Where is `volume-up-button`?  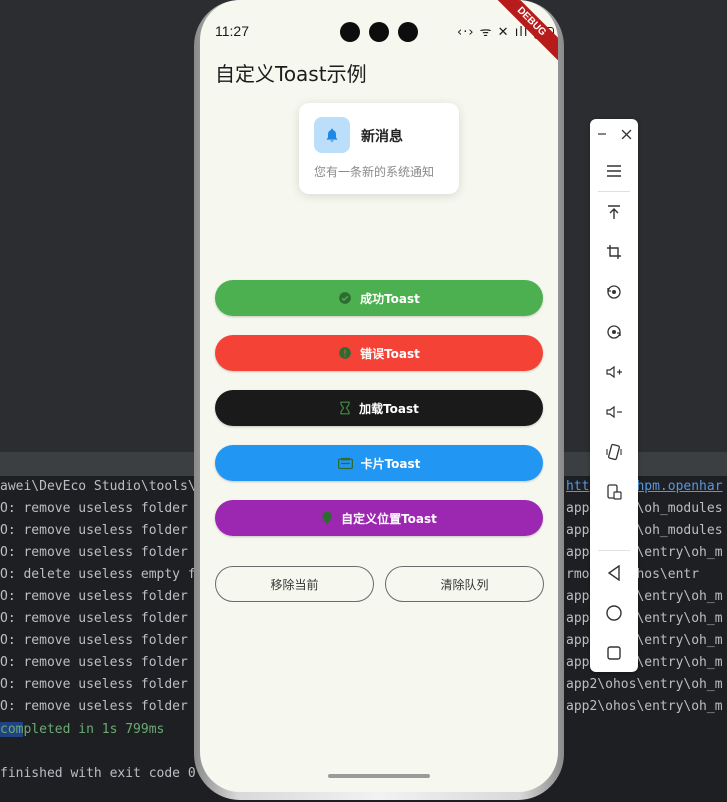
volume-up-button is located at coordinates (614, 372).